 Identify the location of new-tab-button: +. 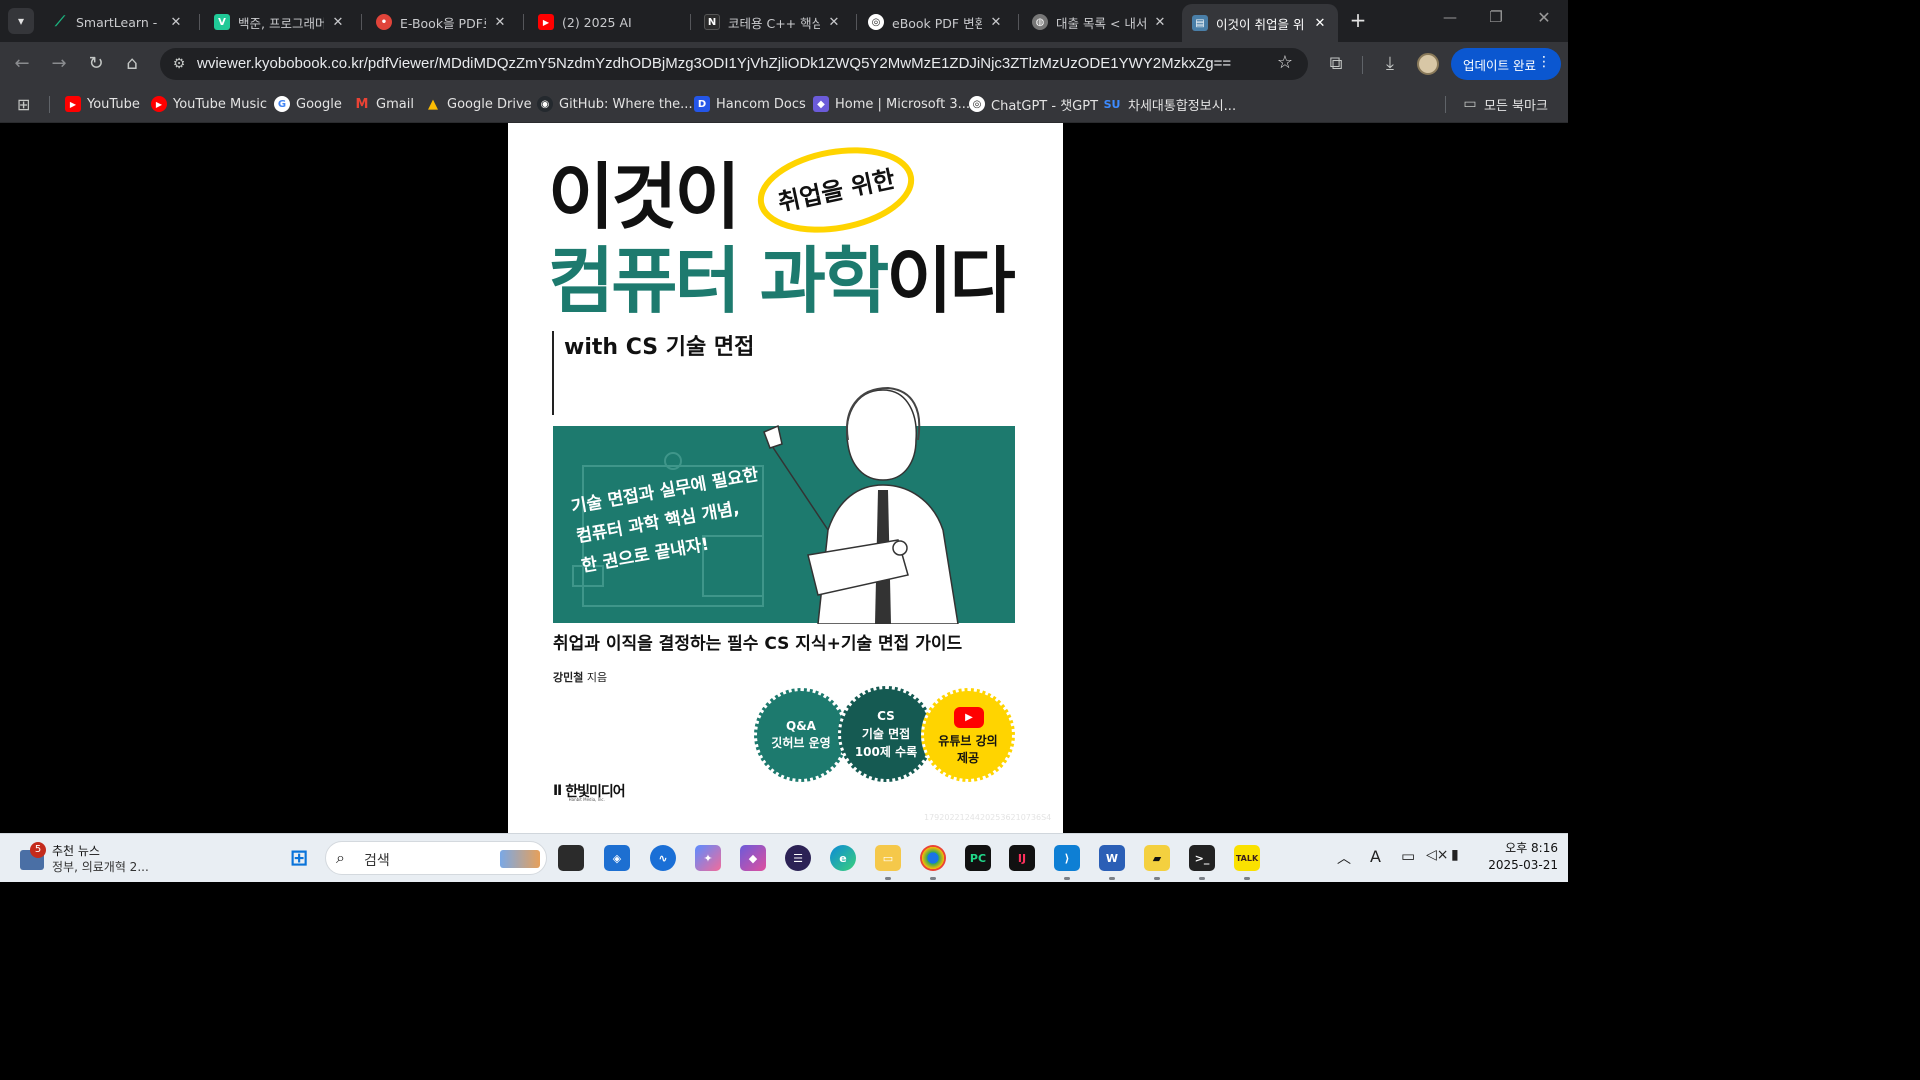
(1358, 21).